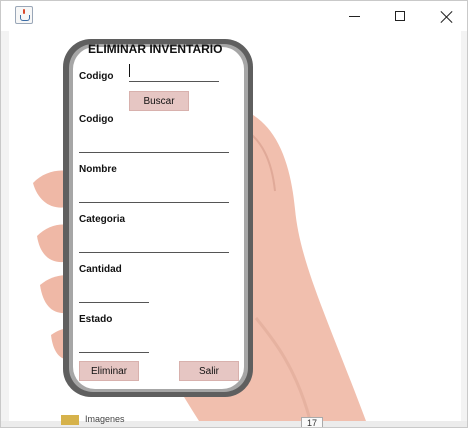 This screenshot has width=468, height=428. What do you see at coordinates (114, 292) in the screenshot?
I see `quantity-input` at bounding box center [114, 292].